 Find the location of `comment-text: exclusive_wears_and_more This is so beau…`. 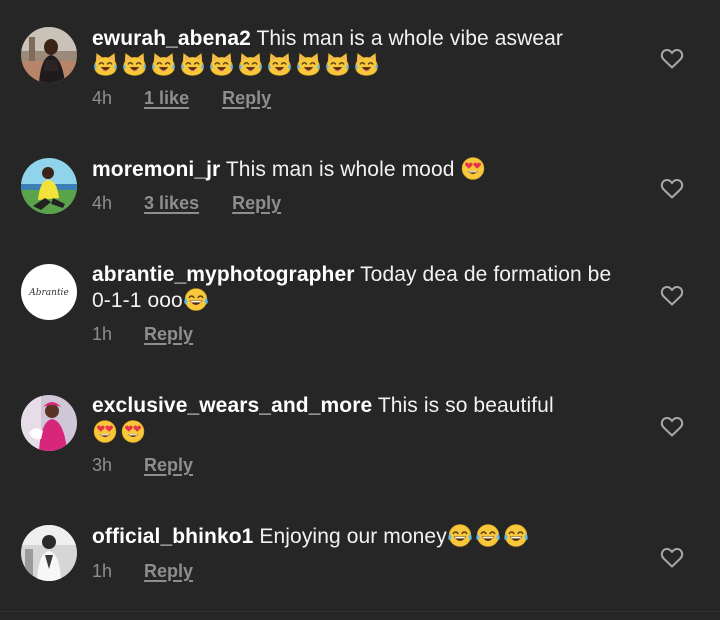

comment-text: exclusive_wears_and_more This is so beau… is located at coordinates (362, 419).